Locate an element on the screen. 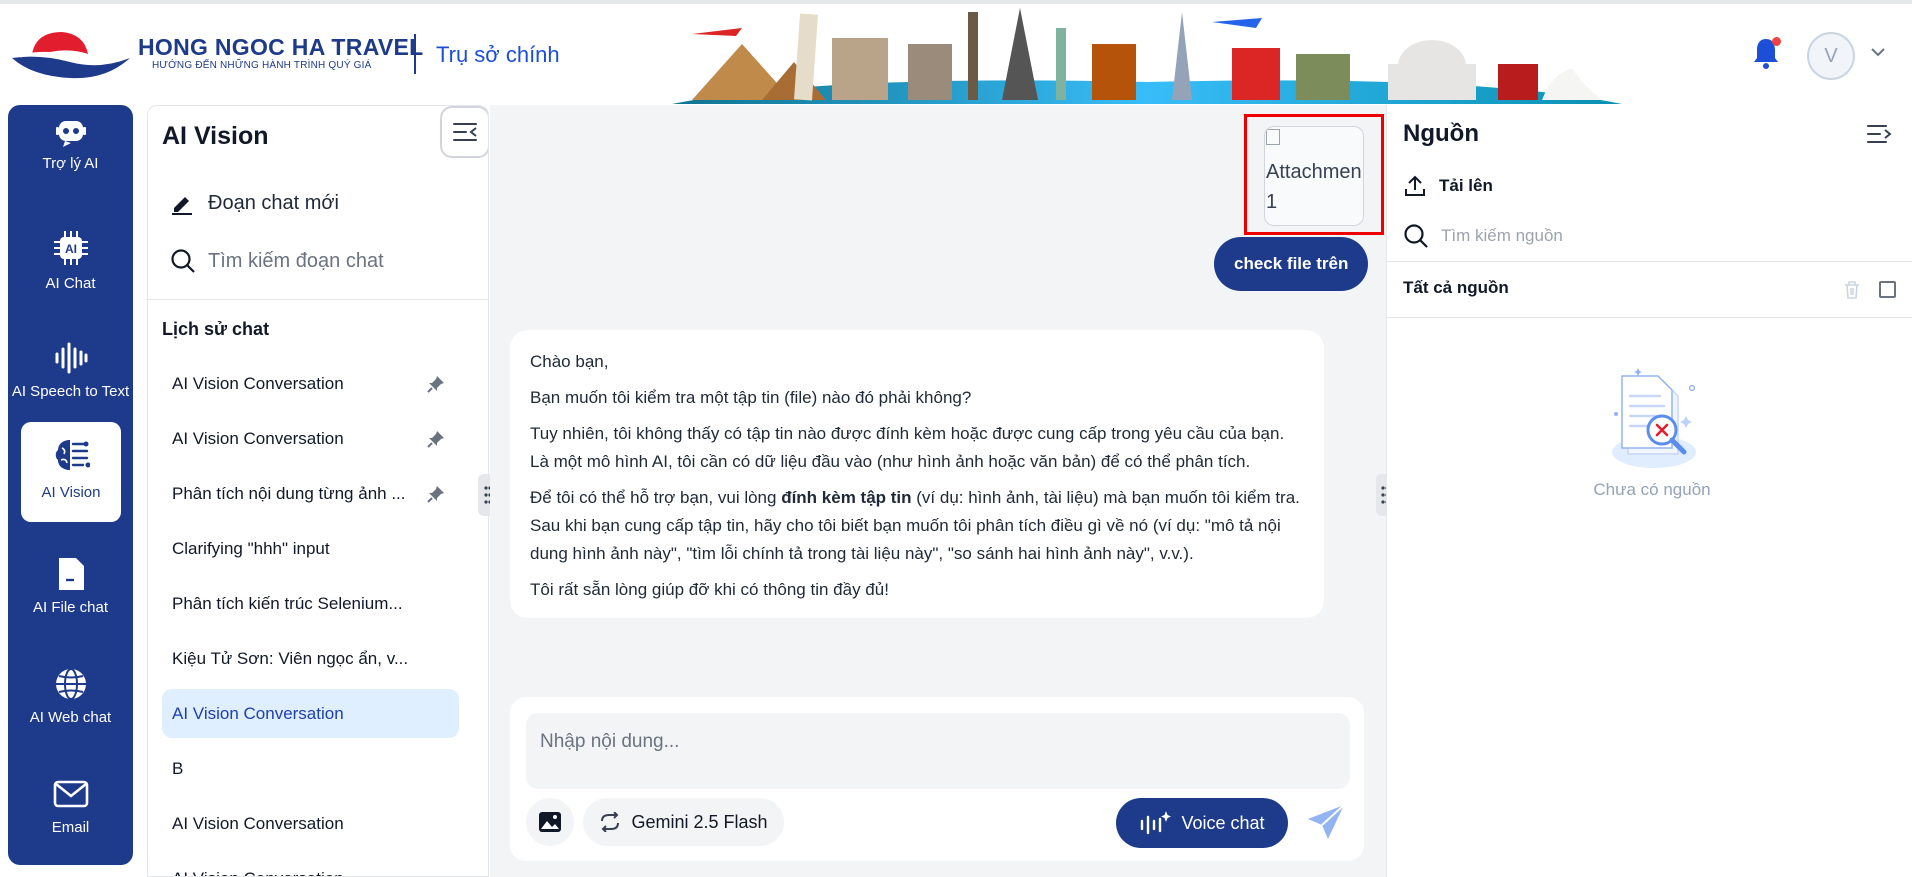 The image size is (1912, 877). trash-icon is located at coordinates (1852, 290).